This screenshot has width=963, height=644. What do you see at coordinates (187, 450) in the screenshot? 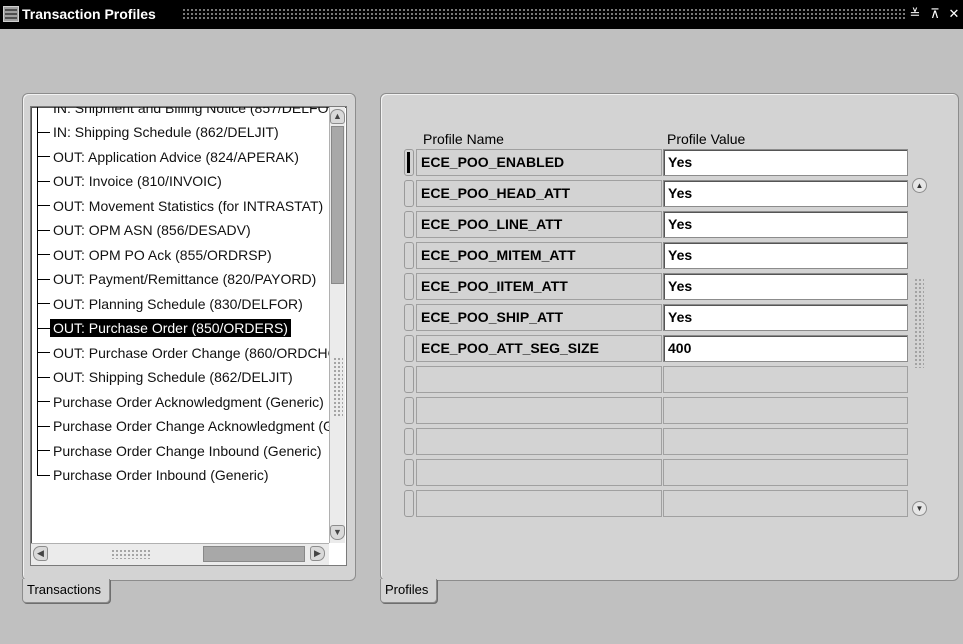
I see `tree-item-label: Purchase Order Change Inbound (Generic)` at bounding box center [187, 450].